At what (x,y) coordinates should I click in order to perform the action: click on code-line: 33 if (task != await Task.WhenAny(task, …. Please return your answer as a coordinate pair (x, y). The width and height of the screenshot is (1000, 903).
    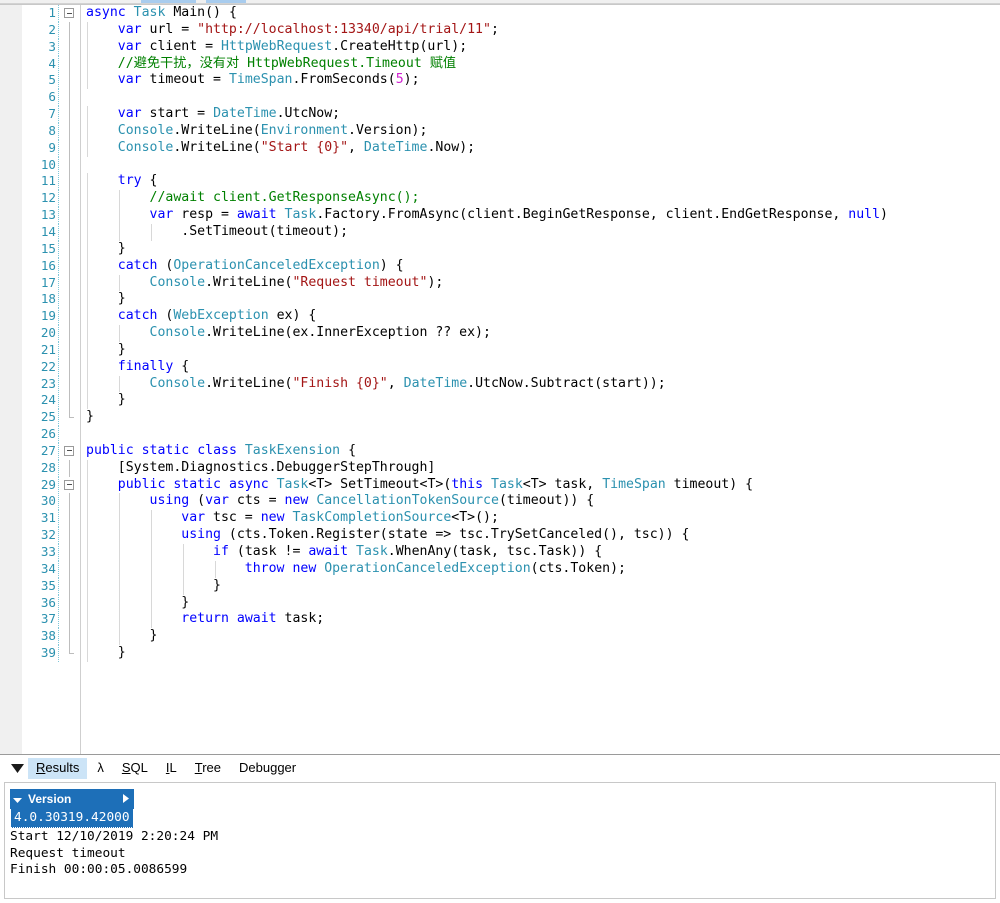
    Looking at the image, I should click on (500, 552).